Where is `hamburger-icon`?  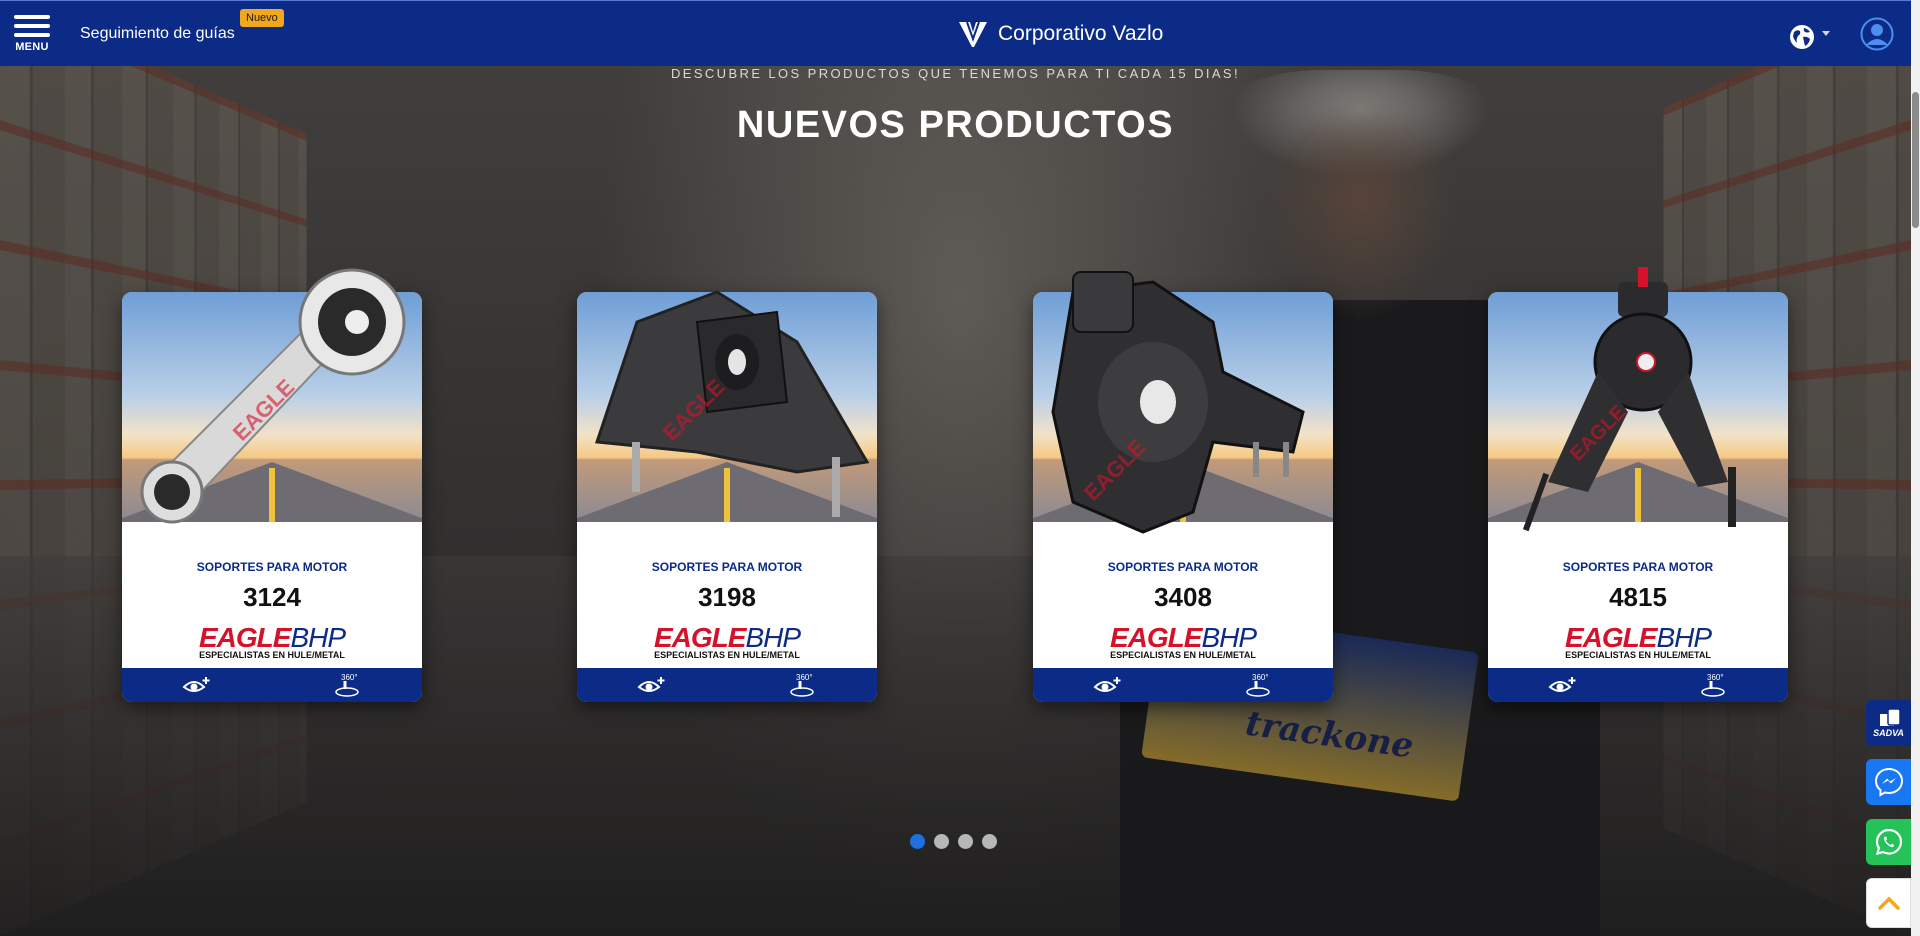
hamburger-icon is located at coordinates (32, 26).